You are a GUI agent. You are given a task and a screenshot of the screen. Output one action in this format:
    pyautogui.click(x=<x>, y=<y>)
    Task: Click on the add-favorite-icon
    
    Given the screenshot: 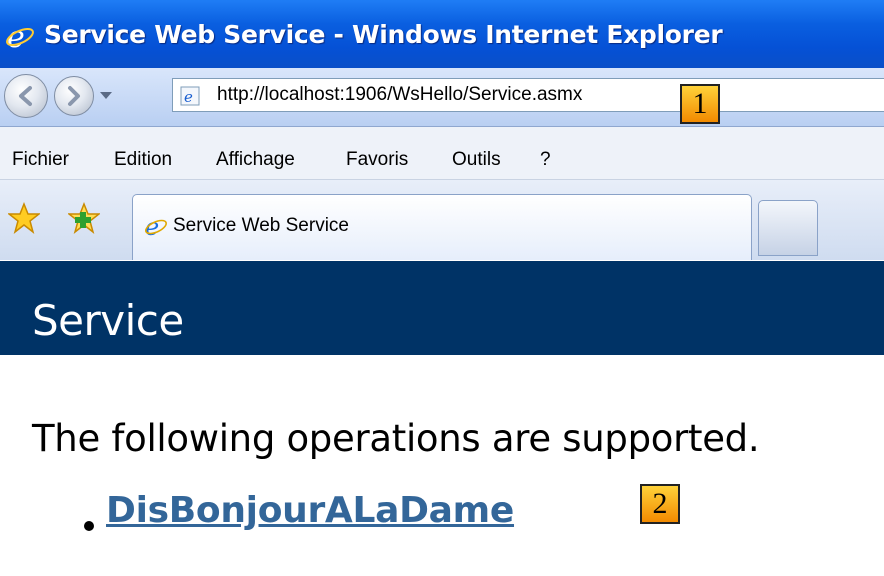 What is the action you would take?
    pyautogui.click(x=84, y=218)
    